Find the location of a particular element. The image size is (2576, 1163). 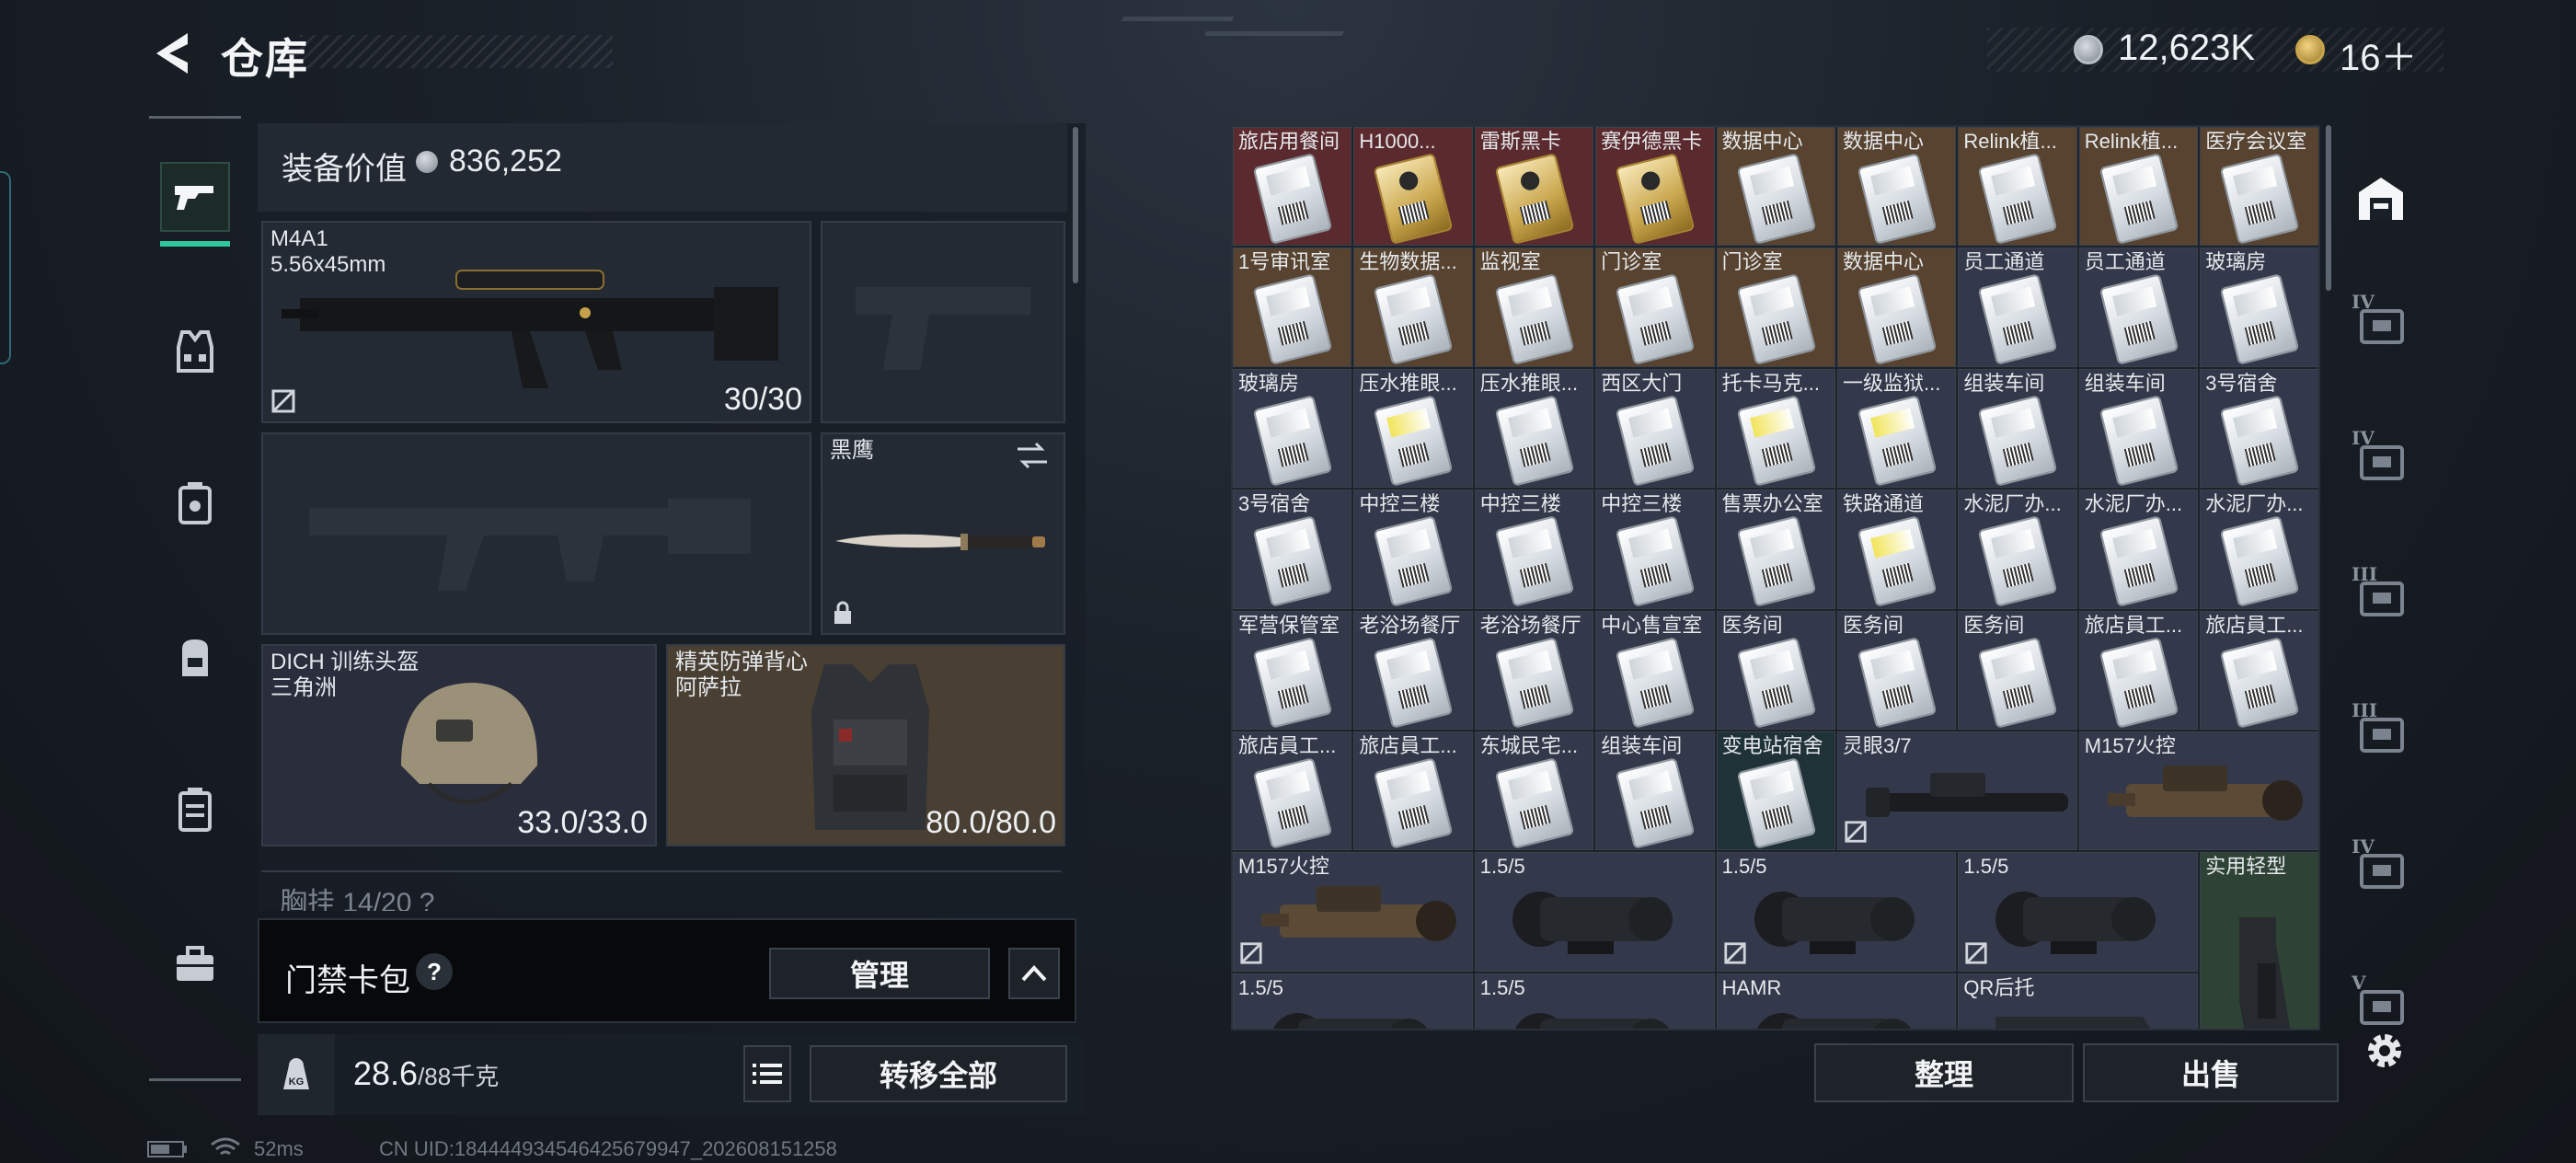

list-view-icon is located at coordinates (767, 1074).